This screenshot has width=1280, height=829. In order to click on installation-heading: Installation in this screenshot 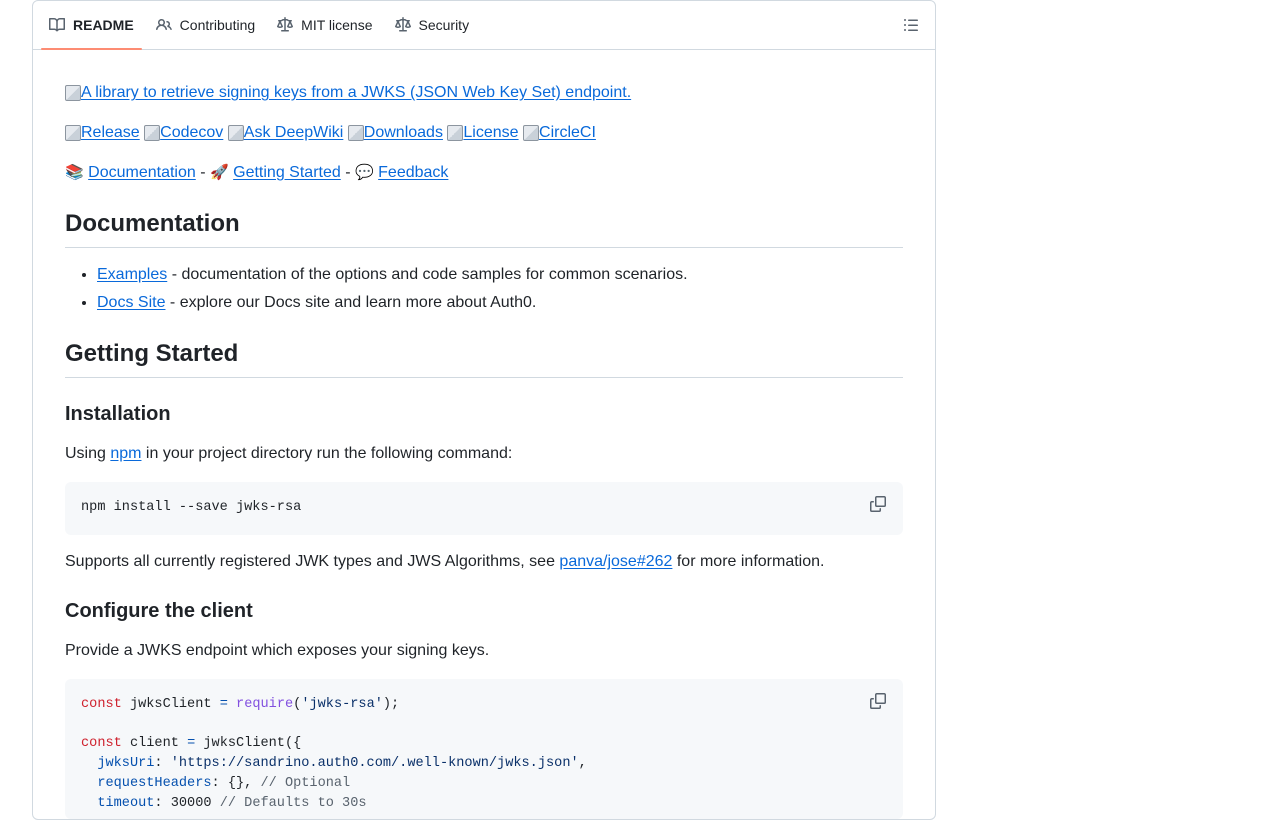, I will do `click(118, 414)`.